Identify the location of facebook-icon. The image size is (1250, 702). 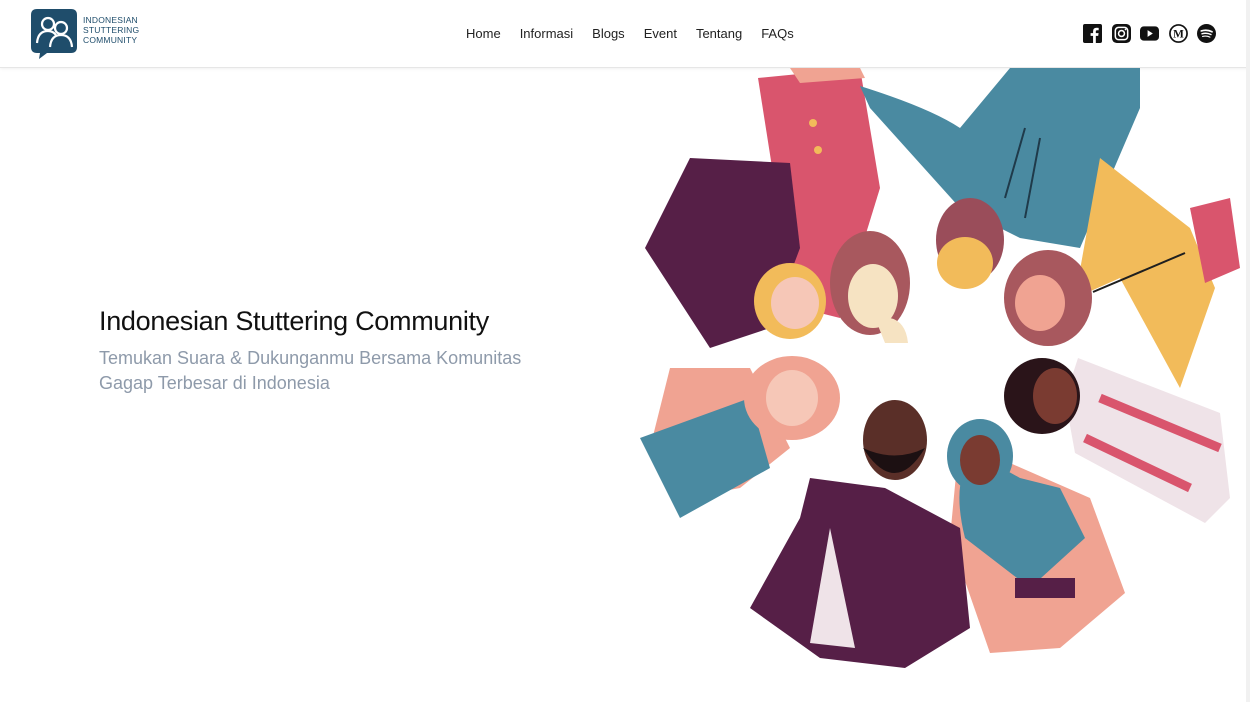
(1092, 33).